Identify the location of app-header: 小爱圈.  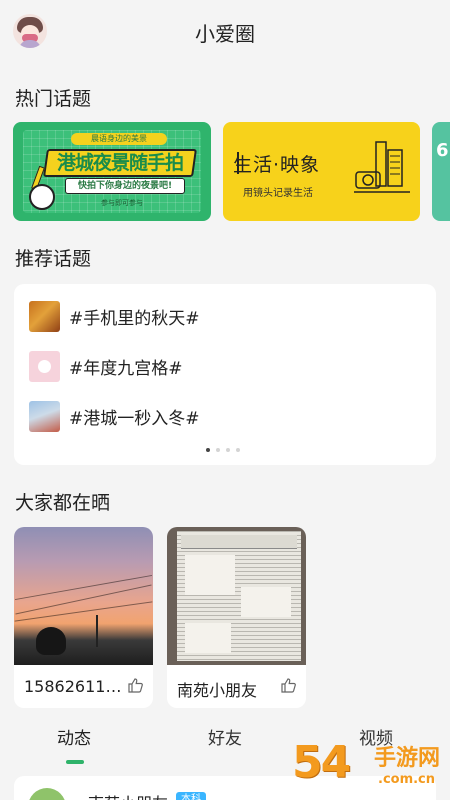
(225, 31).